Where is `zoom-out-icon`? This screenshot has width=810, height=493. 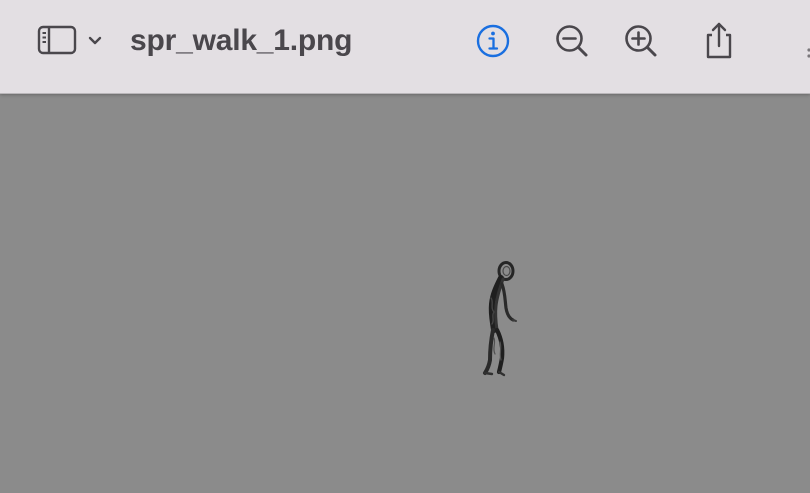
zoom-out-icon is located at coordinates (572, 41).